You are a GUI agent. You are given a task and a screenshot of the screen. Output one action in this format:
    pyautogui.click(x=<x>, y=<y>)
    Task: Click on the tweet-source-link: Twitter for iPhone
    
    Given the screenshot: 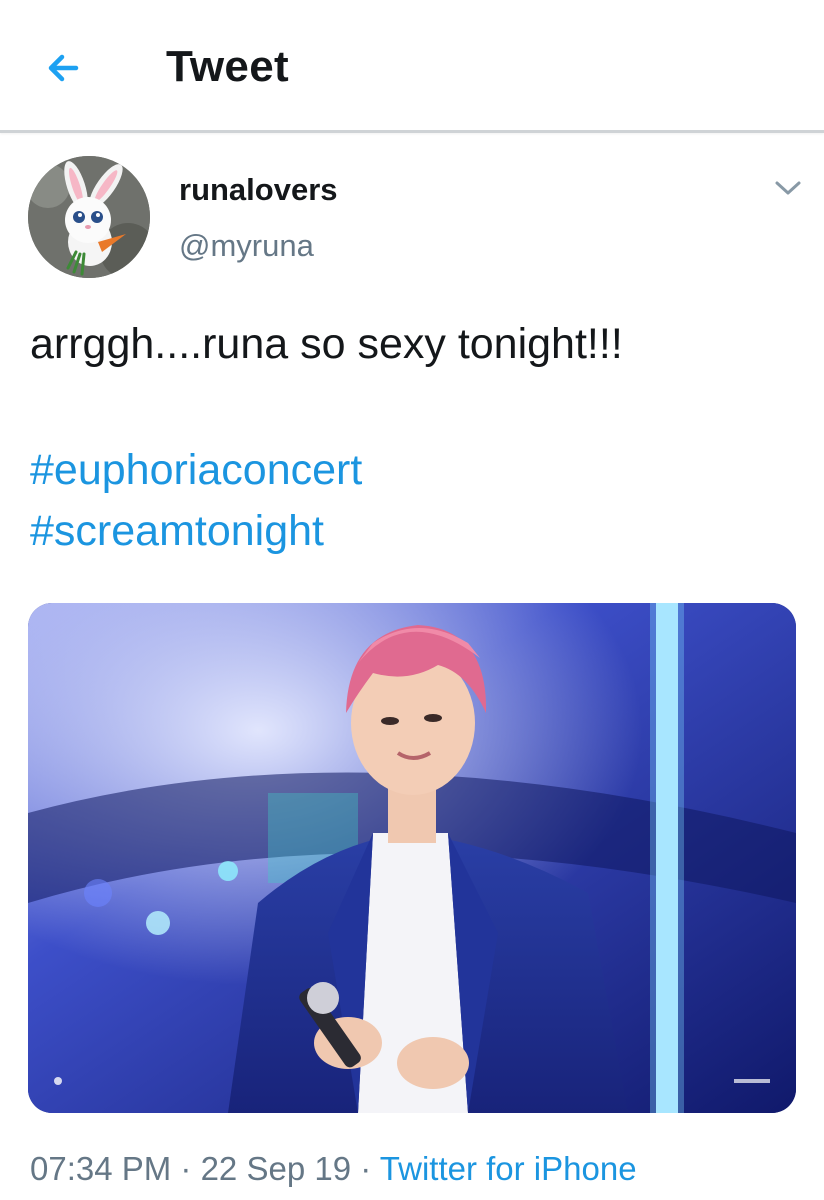 What is the action you would take?
    pyautogui.click(x=508, y=1168)
    